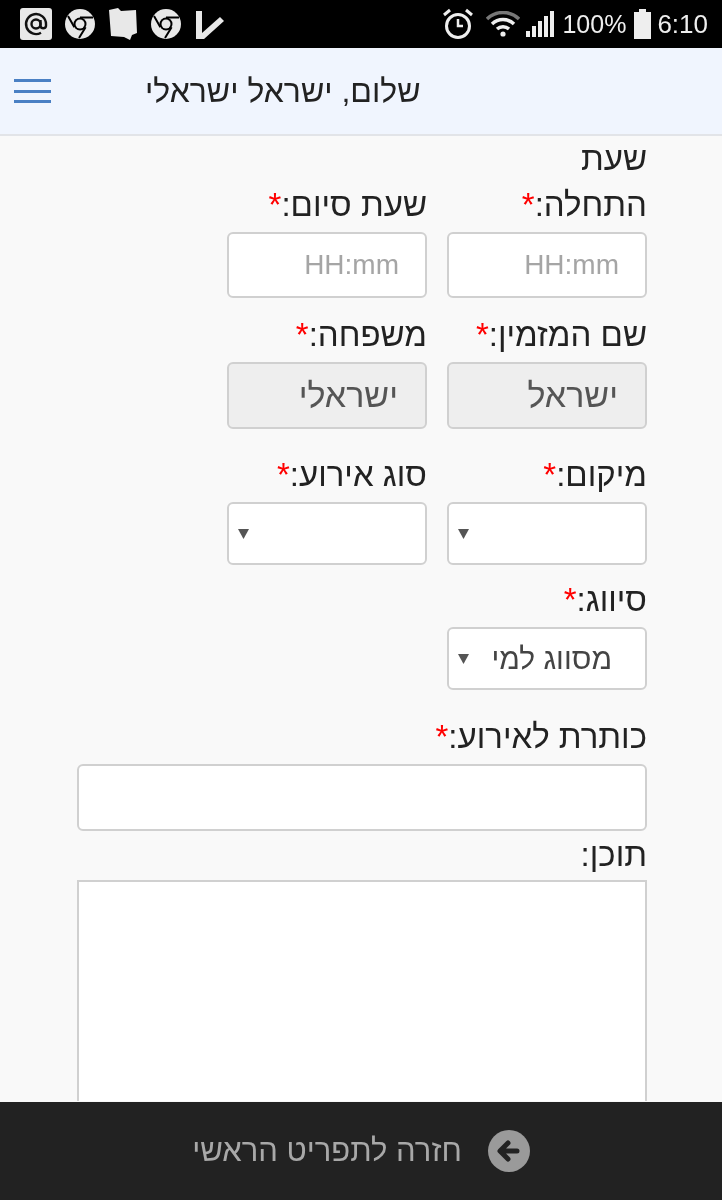 This screenshot has width=722, height=1200. I want to click on wifi-icon, so click(503, 24).